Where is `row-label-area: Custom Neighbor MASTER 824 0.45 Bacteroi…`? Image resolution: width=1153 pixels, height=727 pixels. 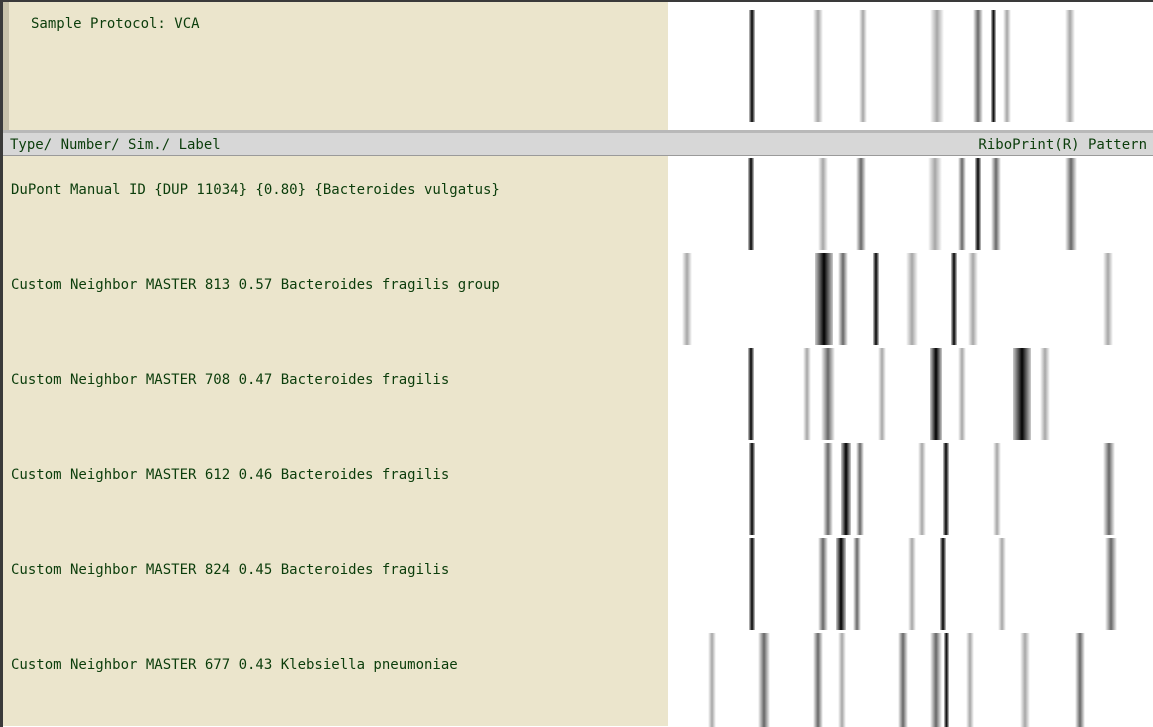 row-label-area: Custom Neighbor MASTER 824 0.45 Bacteroi… is located at coordinates (335, 583).